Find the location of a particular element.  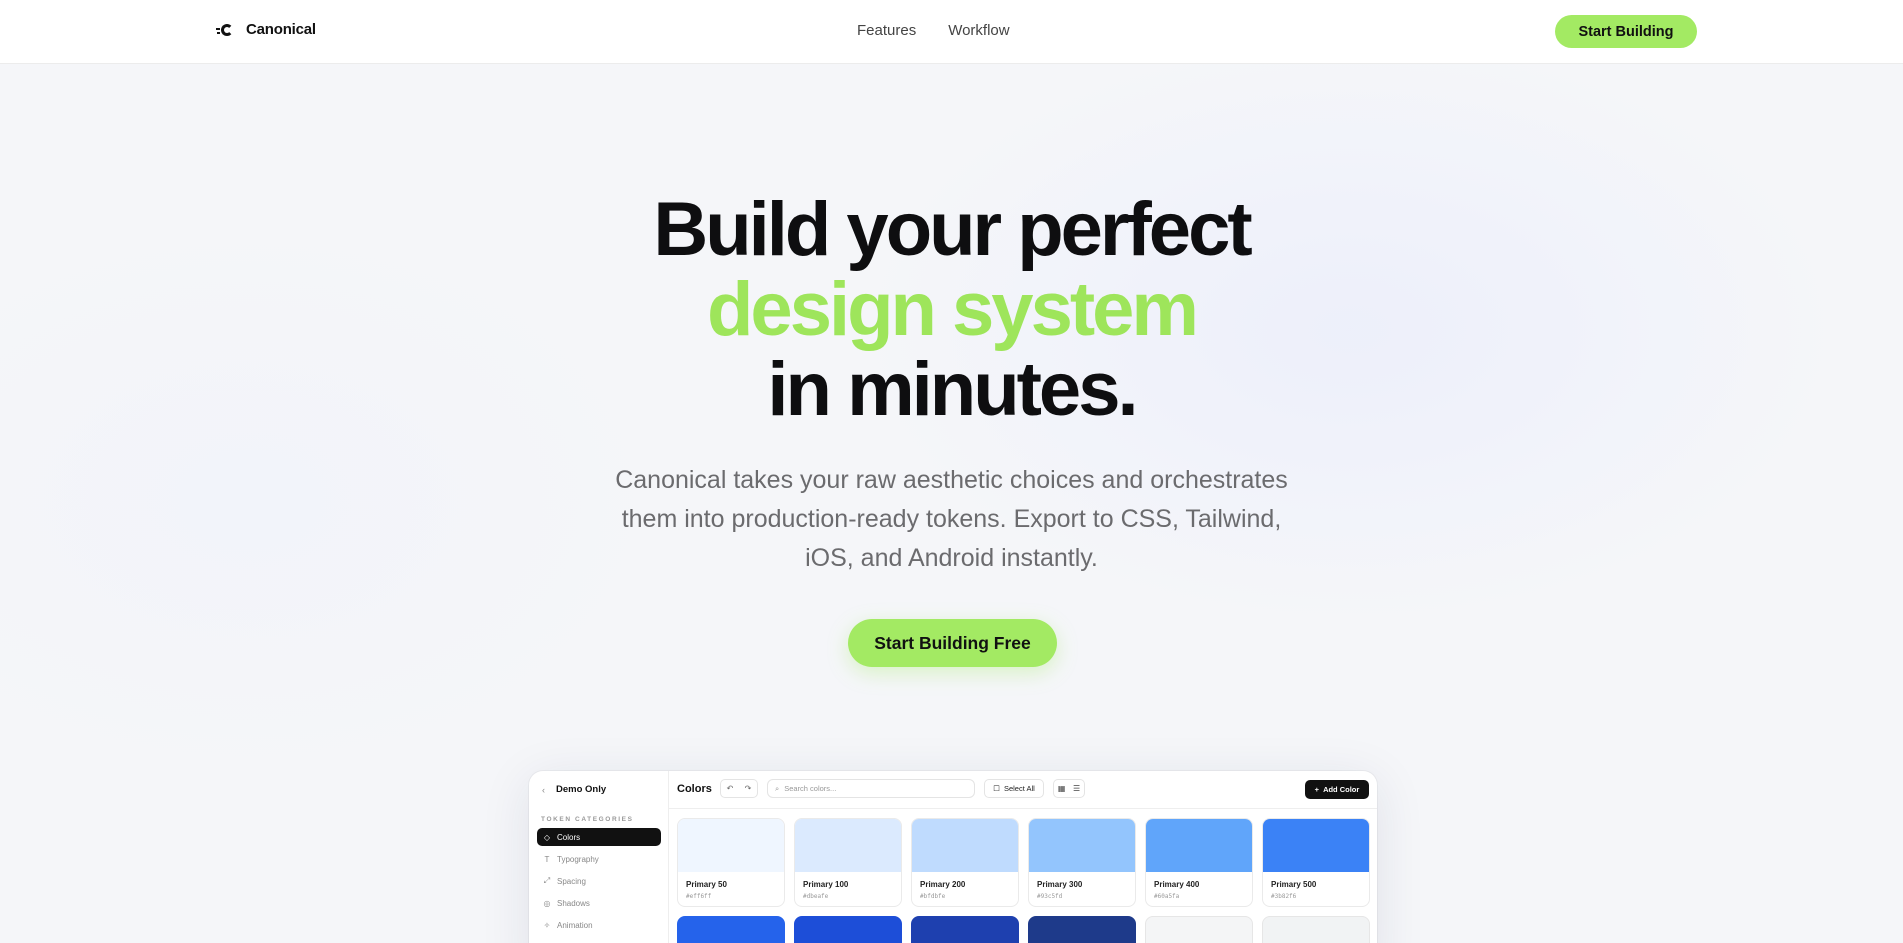

color-swatch-card: Primary 100 #dbeafe is located at coordinates (848, 862).